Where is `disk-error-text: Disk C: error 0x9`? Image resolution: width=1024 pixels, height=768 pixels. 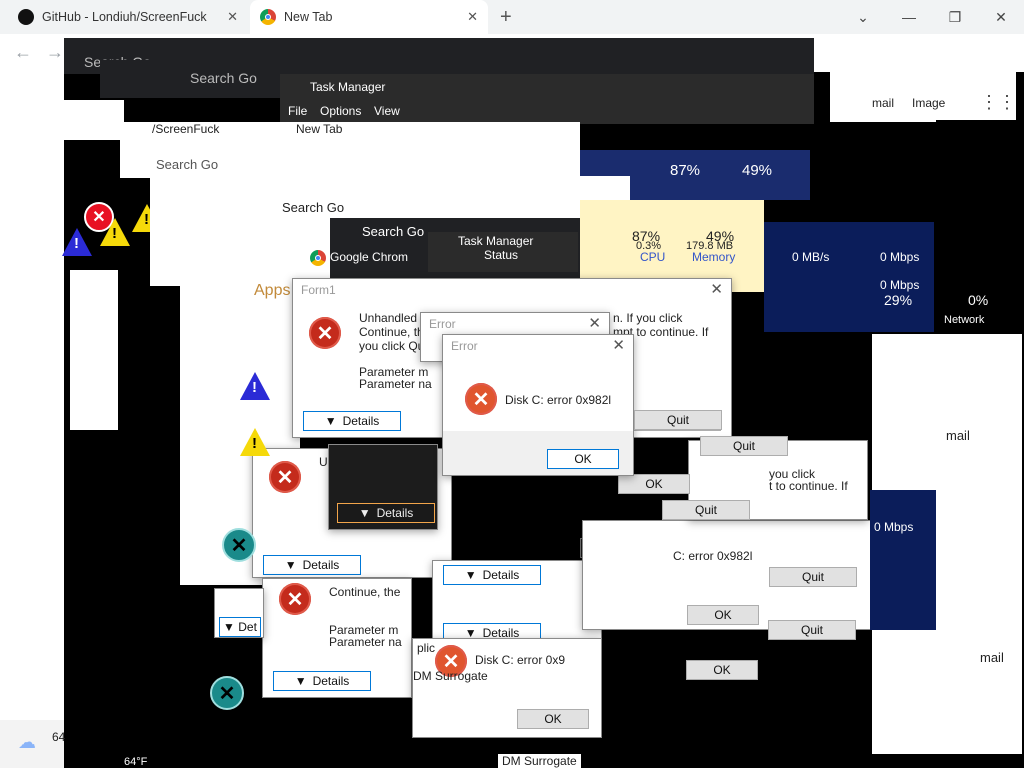
disk-error-text: Disk C: error 0x9 is located at coordinates (520, 660).